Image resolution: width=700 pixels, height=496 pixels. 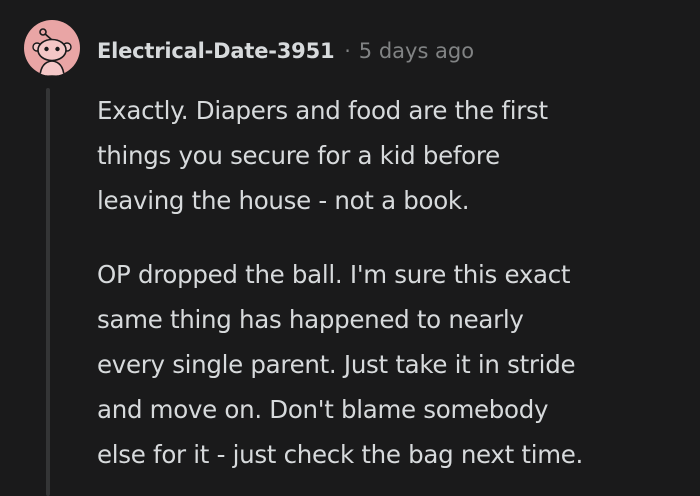 I want to click on comment-meta: Electrical-Date-3951 · 5 days ago, so click(x=285, y=51).